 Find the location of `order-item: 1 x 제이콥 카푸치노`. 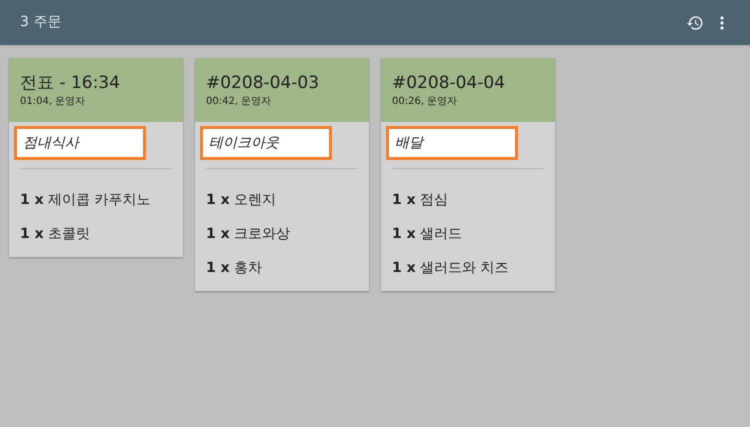

order-item: 1 x 제이콥 카푸치노 is located at coordinates (85, 200).